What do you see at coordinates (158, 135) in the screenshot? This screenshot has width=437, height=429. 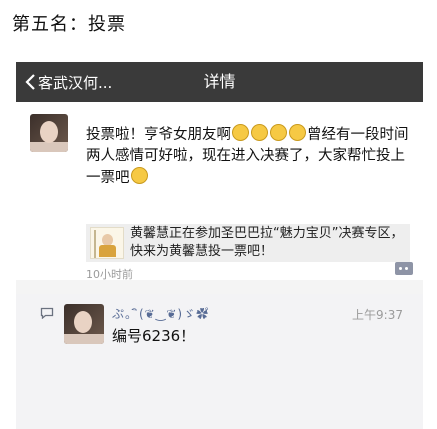 I see `post-text-part1: 投票啦！亨爷女朋友啊` at bounding box center [158, 135].